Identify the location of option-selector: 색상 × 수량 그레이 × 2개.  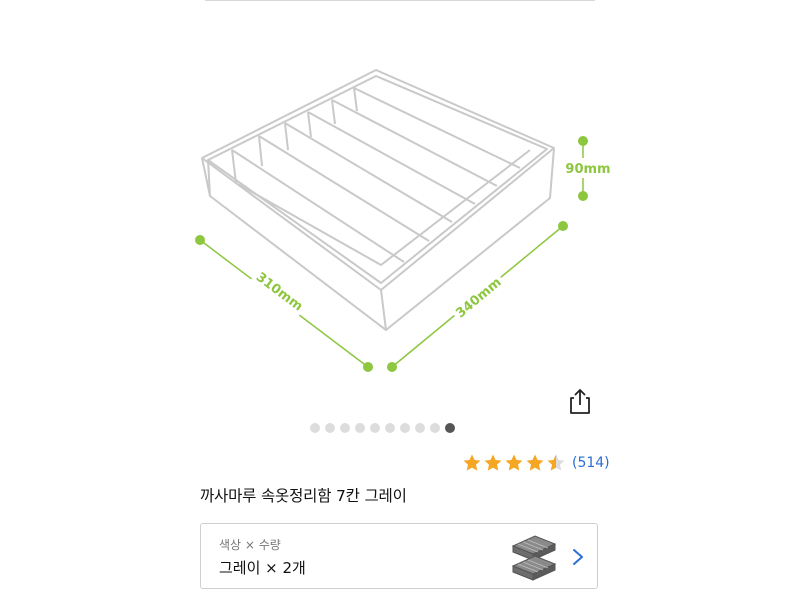
(399, 556).